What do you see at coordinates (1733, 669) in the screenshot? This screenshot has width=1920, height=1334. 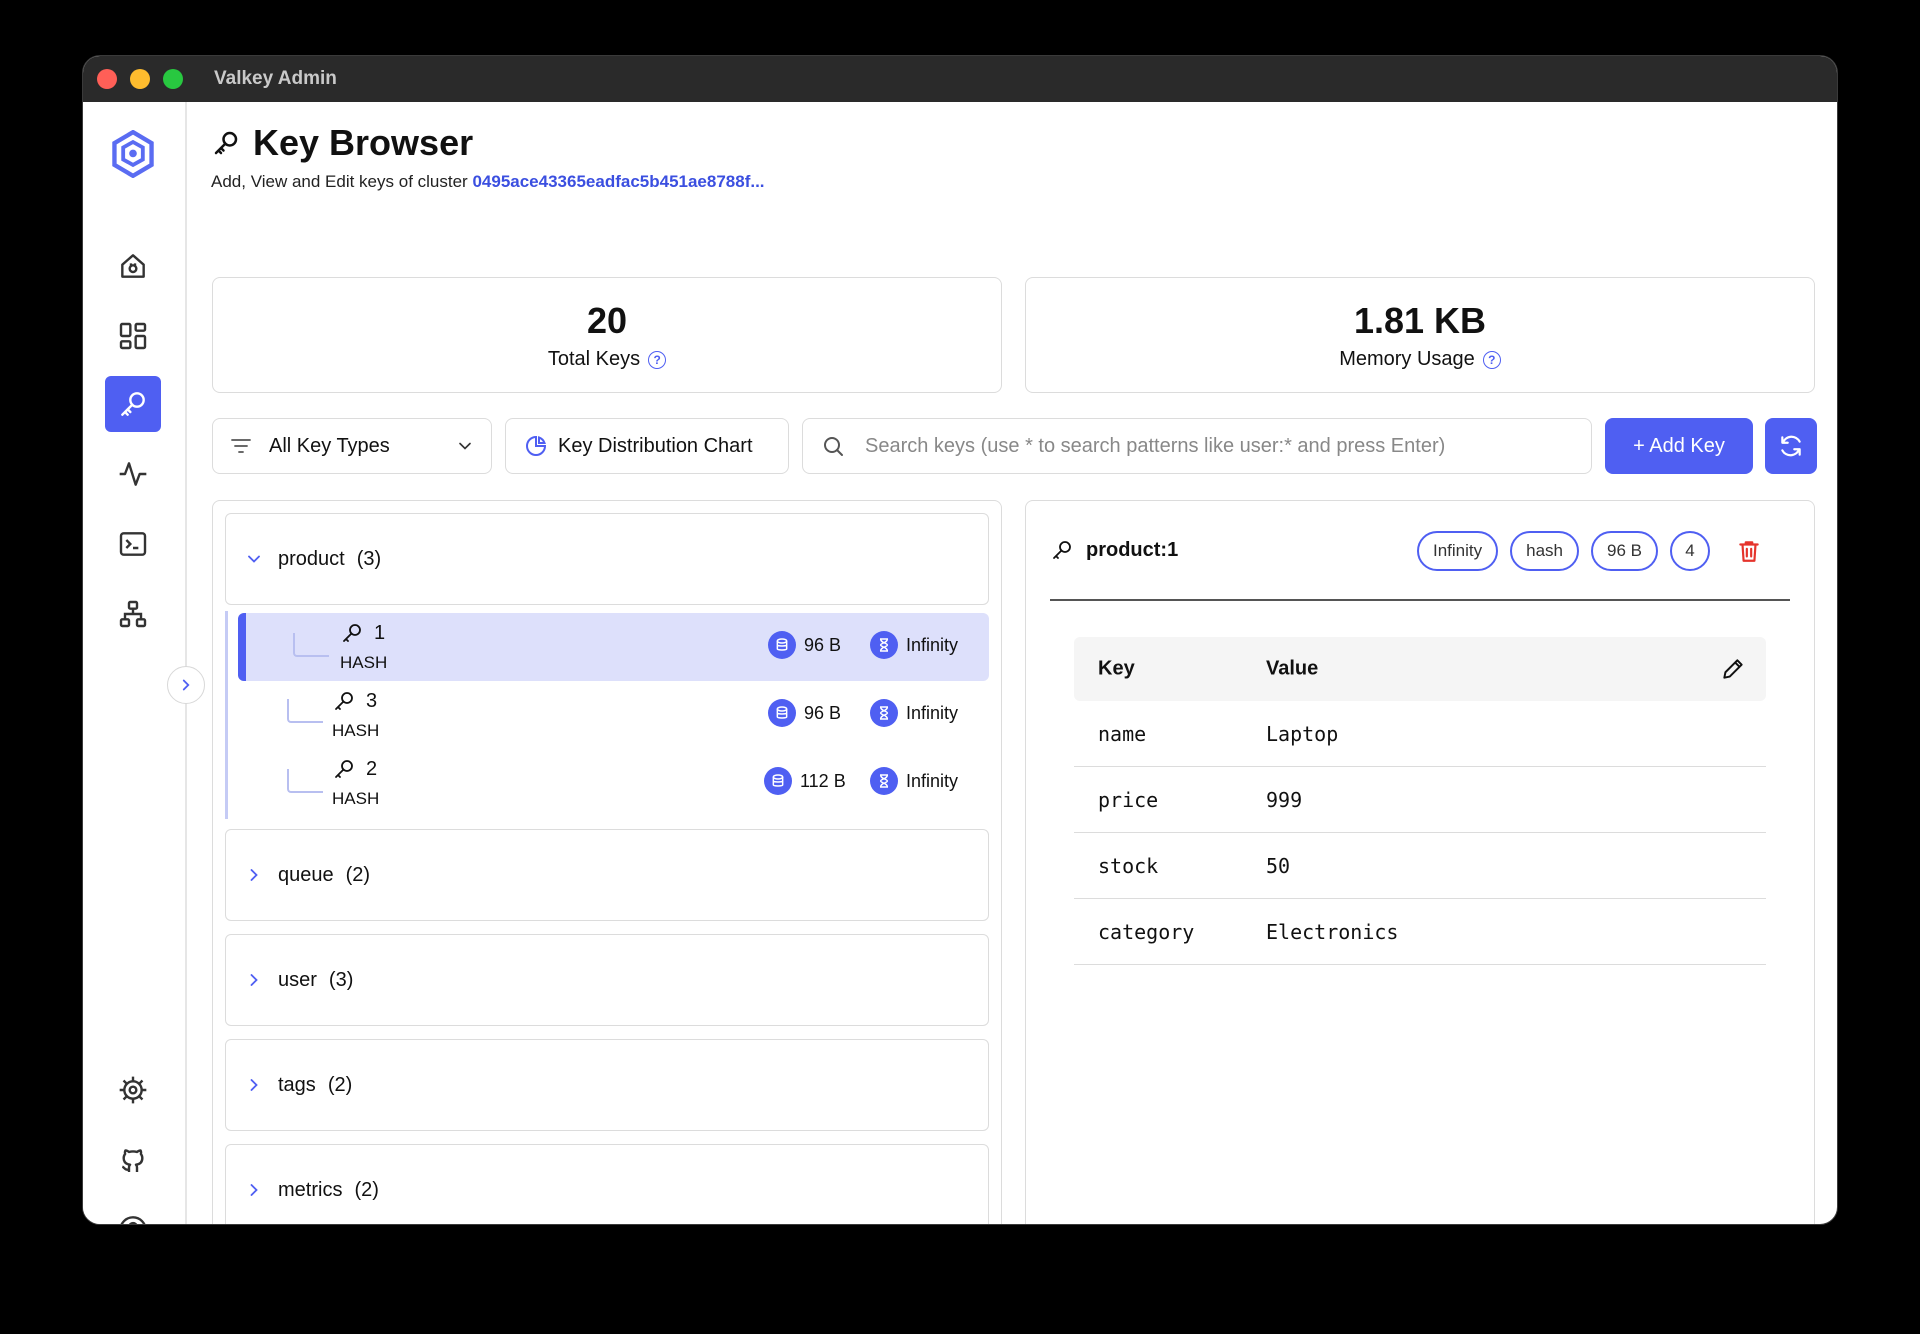 I see `edit-icon` at bounding box center [1733, 669].